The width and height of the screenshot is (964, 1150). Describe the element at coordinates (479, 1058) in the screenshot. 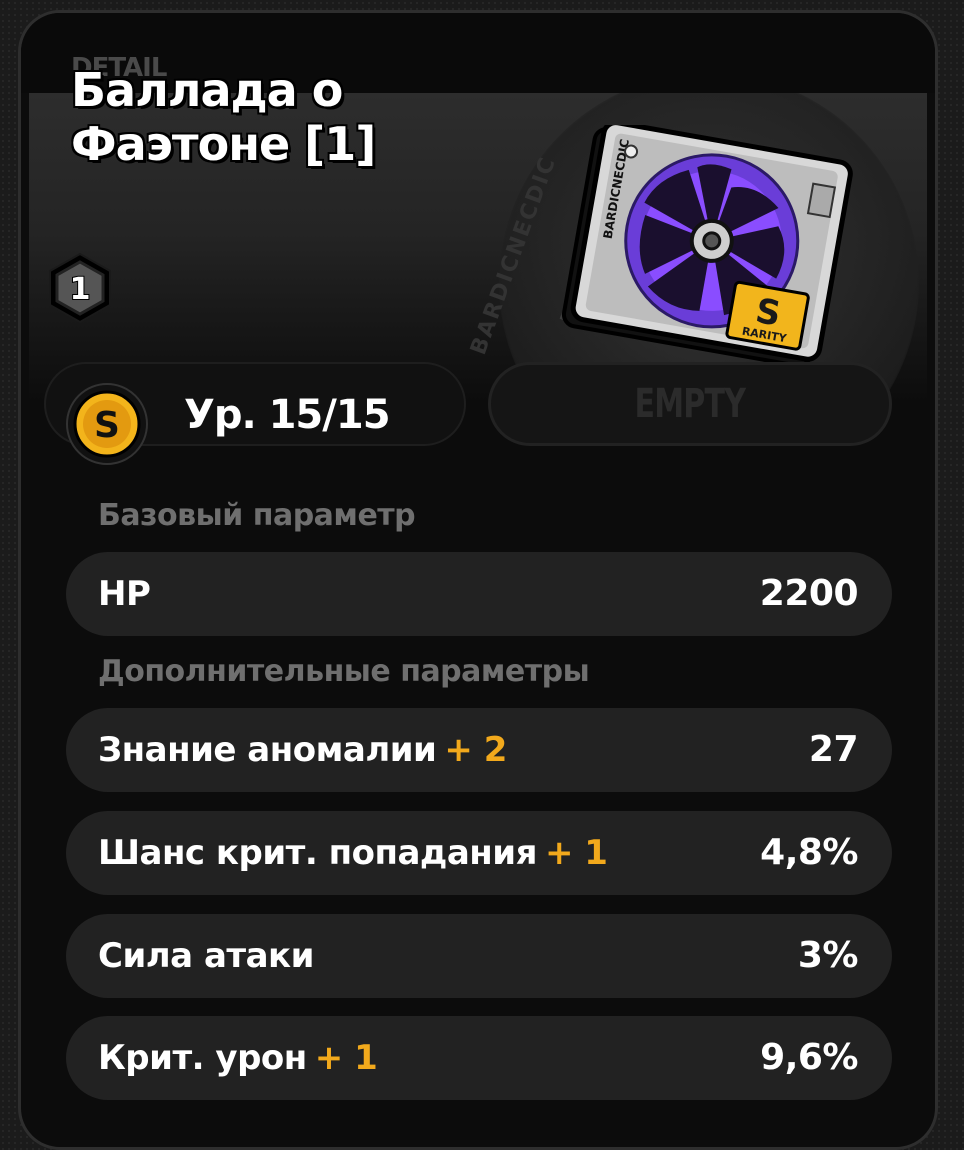

I see `stat-row-crit-damage: Крит. урон + 1 9,6%` at that location.